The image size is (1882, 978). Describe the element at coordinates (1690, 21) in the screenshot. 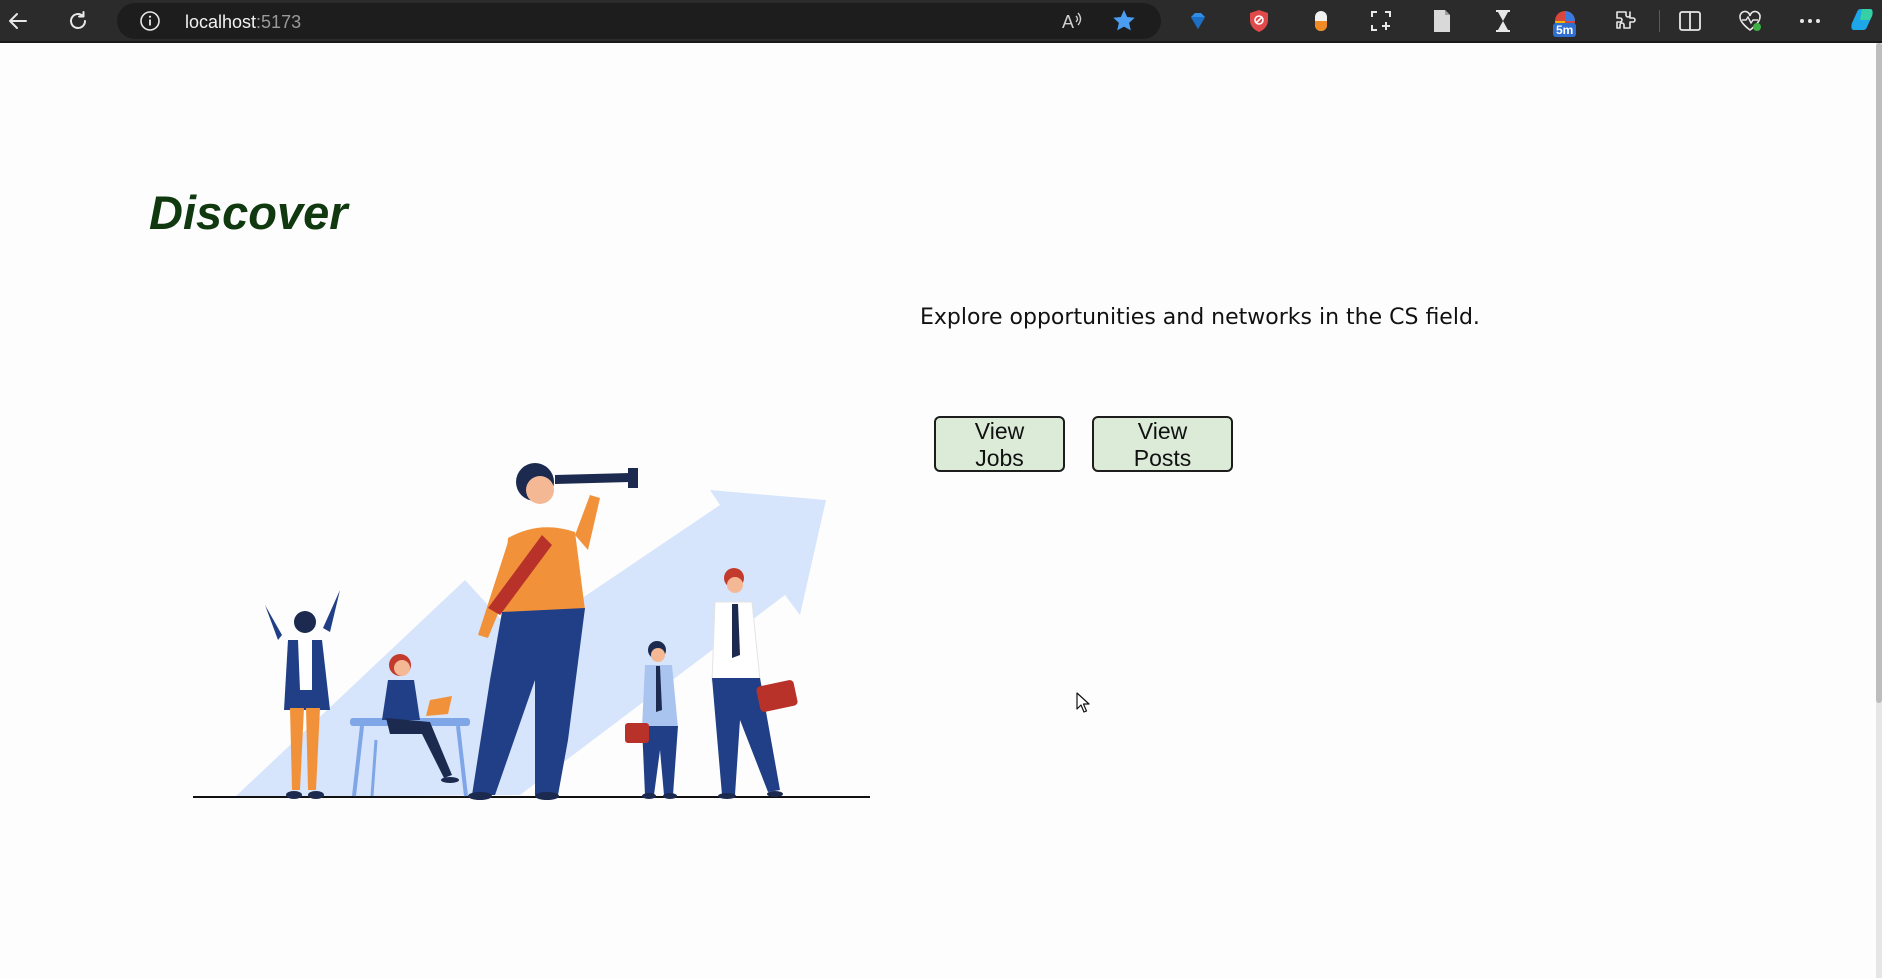

I see `split-screen-icon` at that location.